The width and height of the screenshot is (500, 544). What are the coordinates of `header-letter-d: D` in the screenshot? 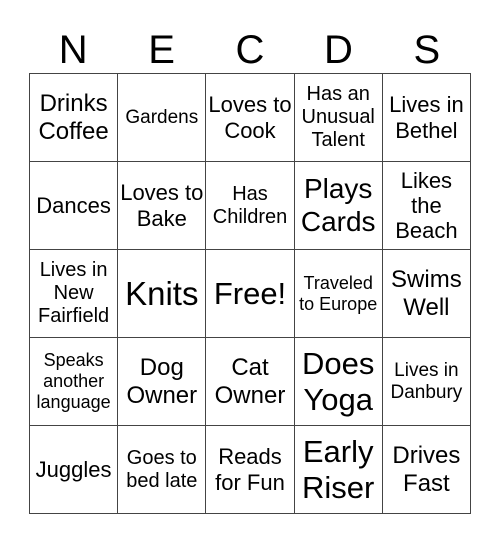 It's located at (338, 50).